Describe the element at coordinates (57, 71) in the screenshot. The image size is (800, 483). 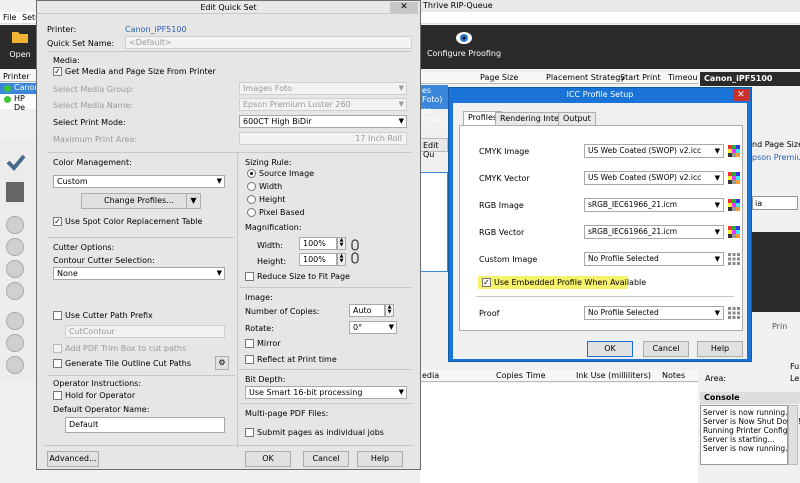
I see `get-media-checkbox: ✓` at that location.